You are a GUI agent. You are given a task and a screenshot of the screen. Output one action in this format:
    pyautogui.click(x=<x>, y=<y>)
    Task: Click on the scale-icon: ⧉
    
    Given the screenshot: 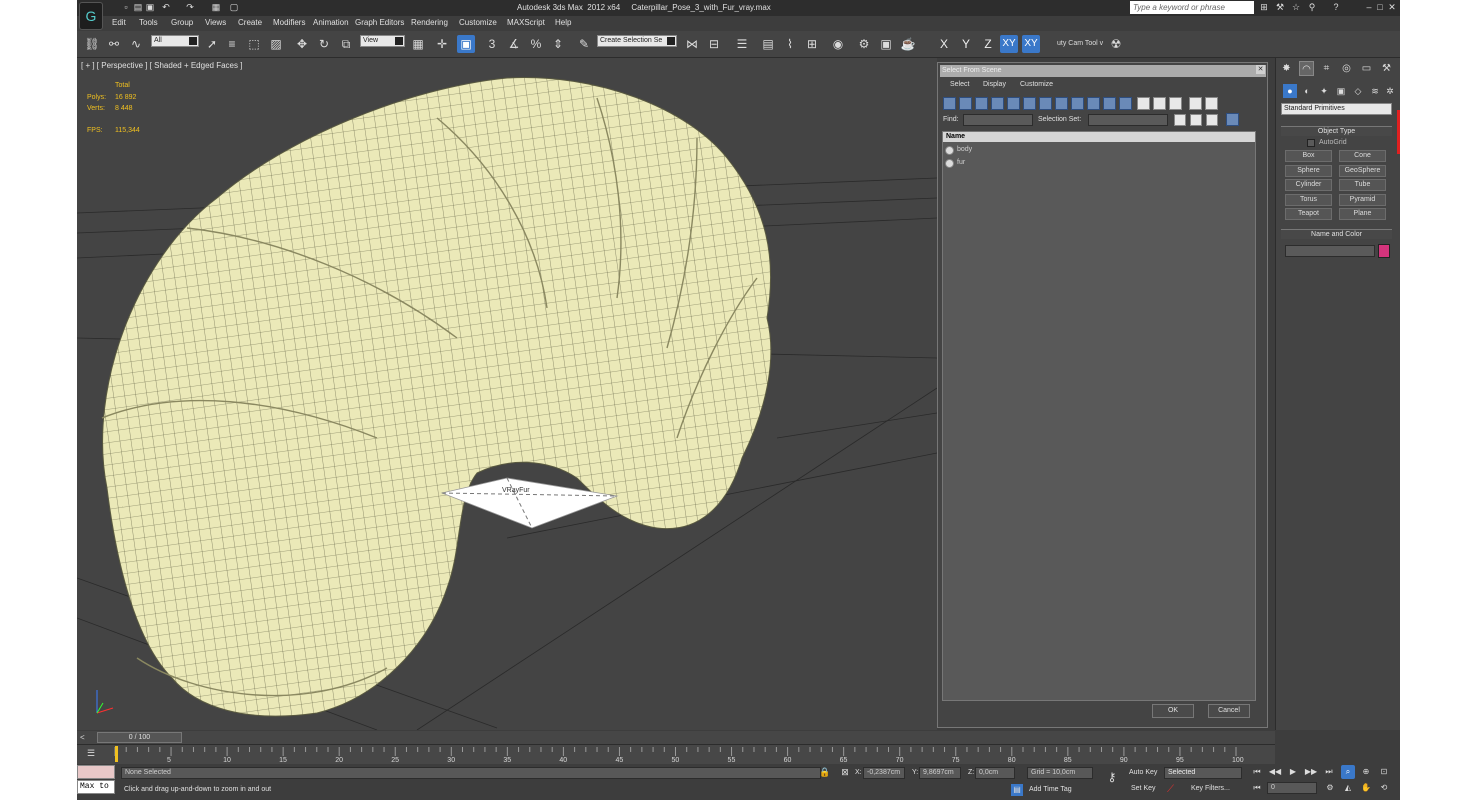 What is the action you would take?
    pyautogui.click(x=346, y=44)
    